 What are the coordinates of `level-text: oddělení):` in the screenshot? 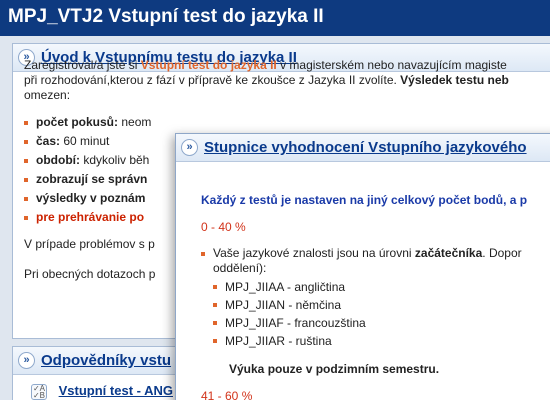 It's located at (240, 268).